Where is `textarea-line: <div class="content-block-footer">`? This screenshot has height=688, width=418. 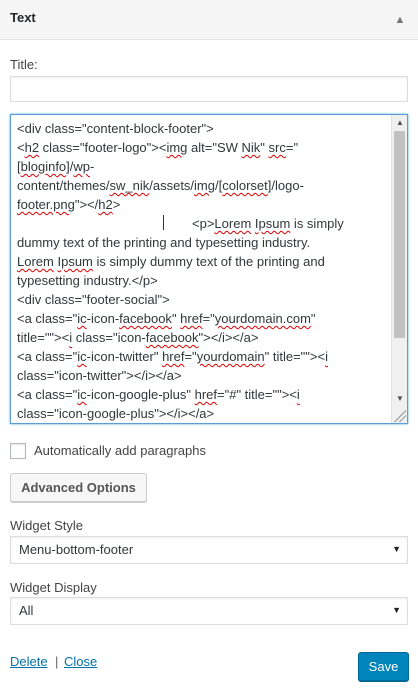 textarea-line: <div class="content-block-footer"> is located at coordinates (201, 128).